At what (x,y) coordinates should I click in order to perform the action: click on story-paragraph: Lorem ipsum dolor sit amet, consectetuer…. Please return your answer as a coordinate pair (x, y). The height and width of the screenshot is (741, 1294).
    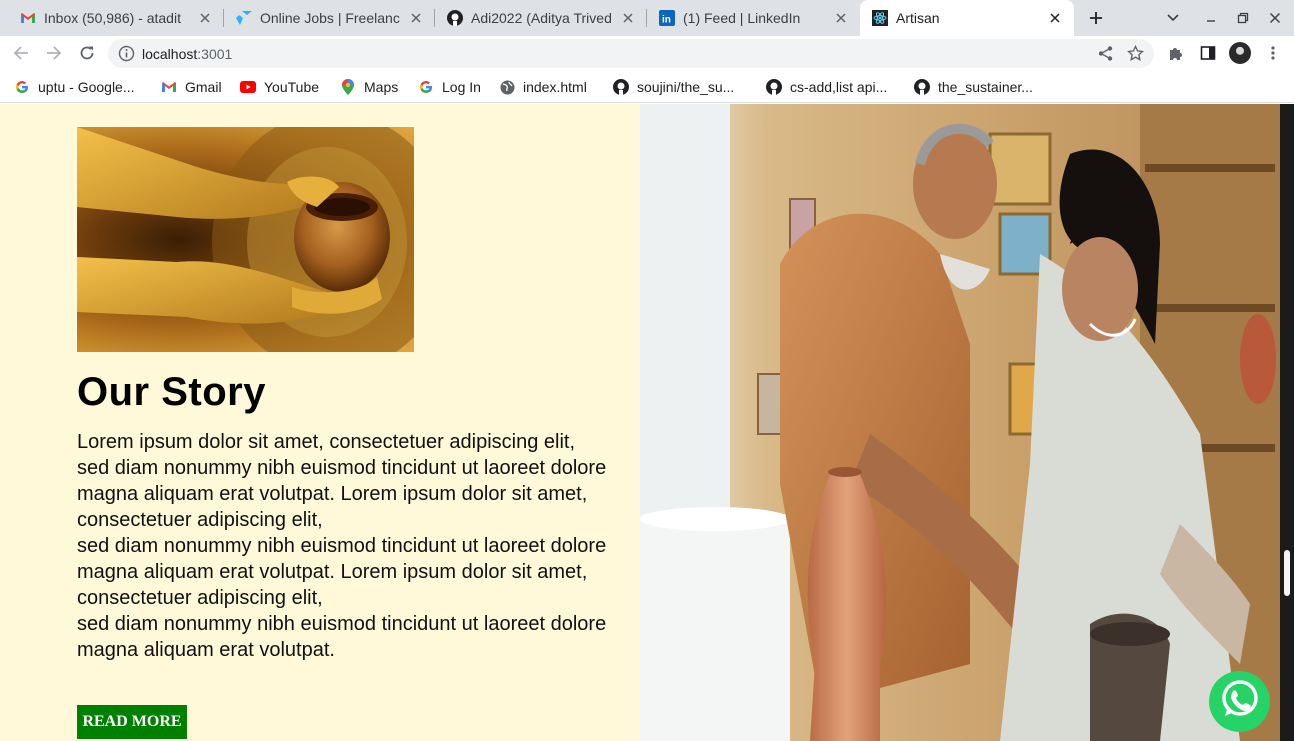
    Looking at the image, I should click on (326, 442).